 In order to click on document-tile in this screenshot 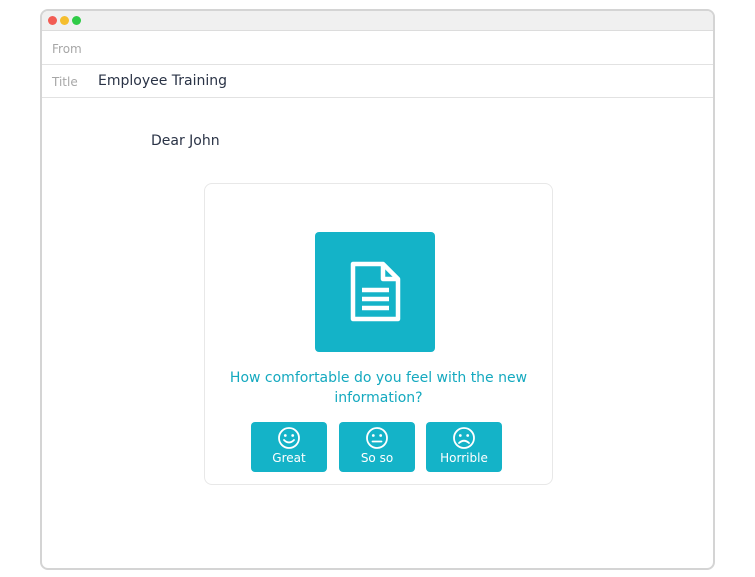, I will do `click(375, 292)`.